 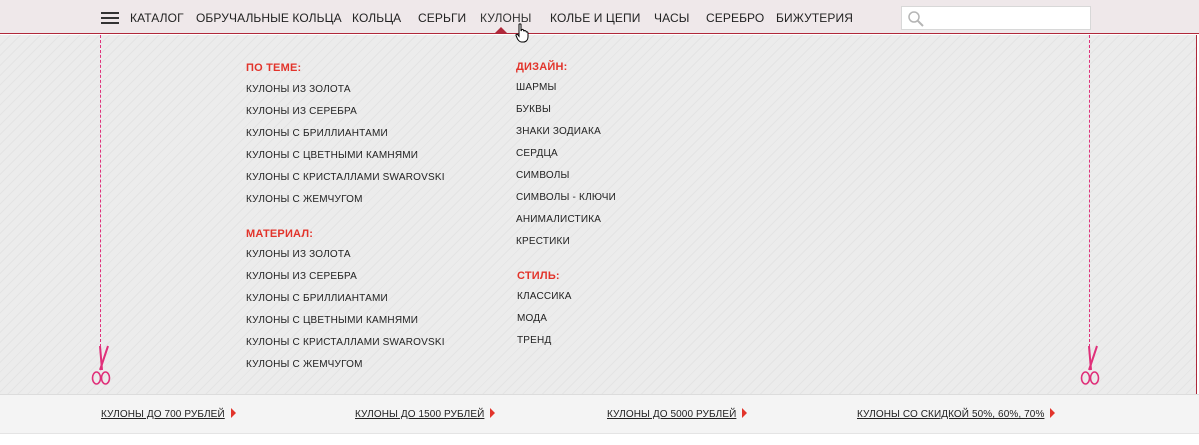 What do you see at coordinates (543, 241) in the screenshot?
I see `menu-link: КРЕСТИКИ` at bounding box center [543, 241].